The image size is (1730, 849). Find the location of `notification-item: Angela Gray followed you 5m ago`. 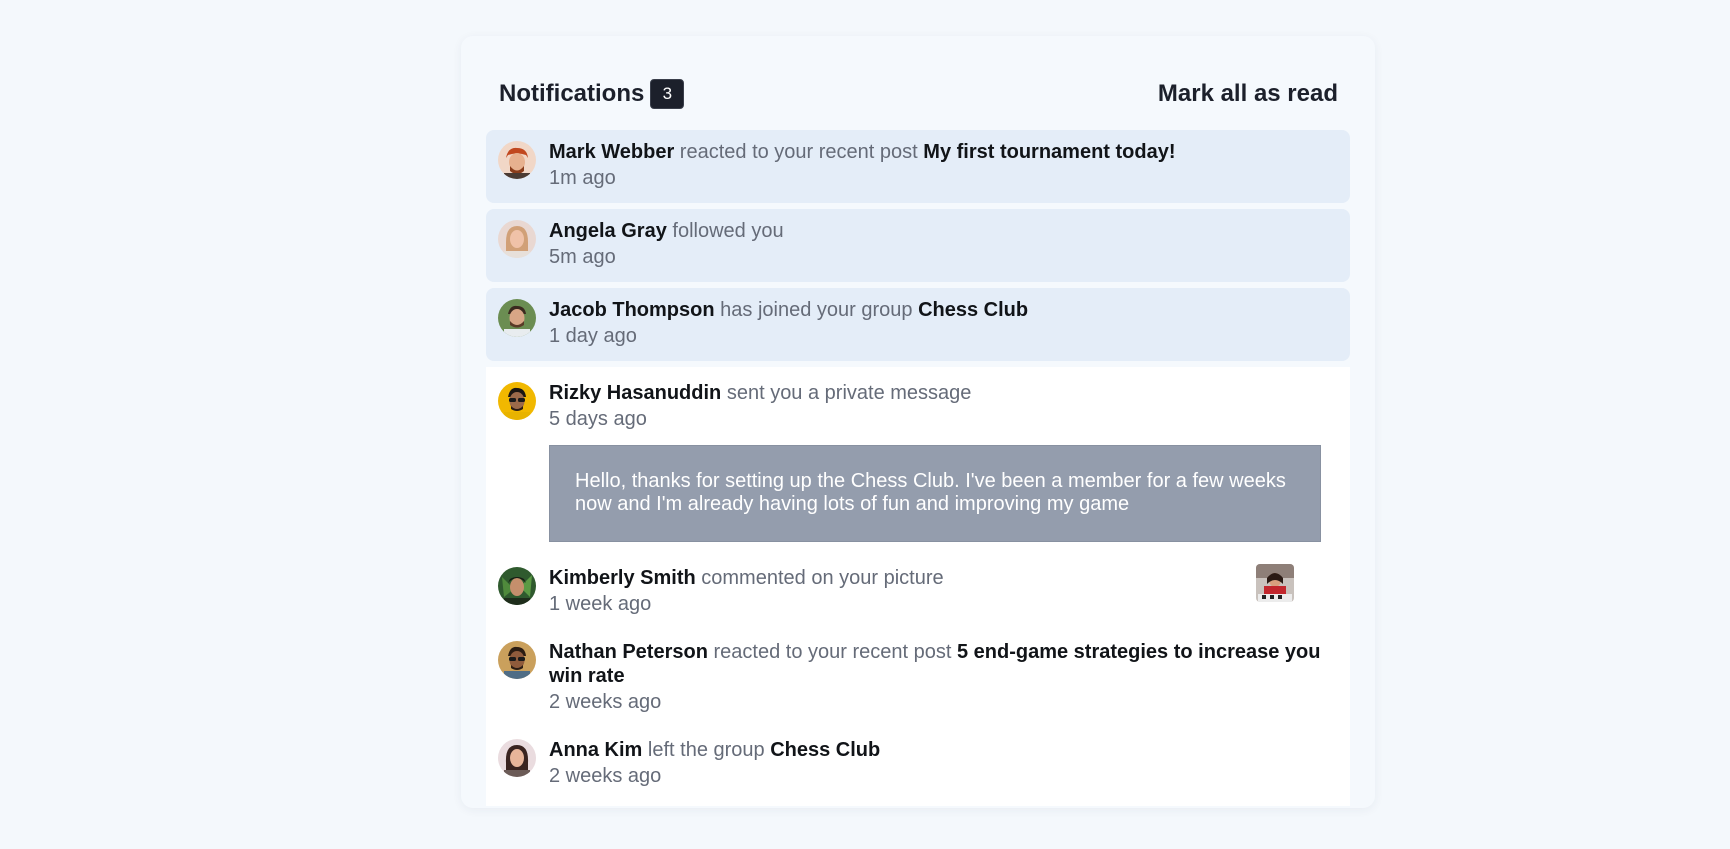

notification-item: Angela Gray followed you 5m ago is located at coordinates (918, 245).